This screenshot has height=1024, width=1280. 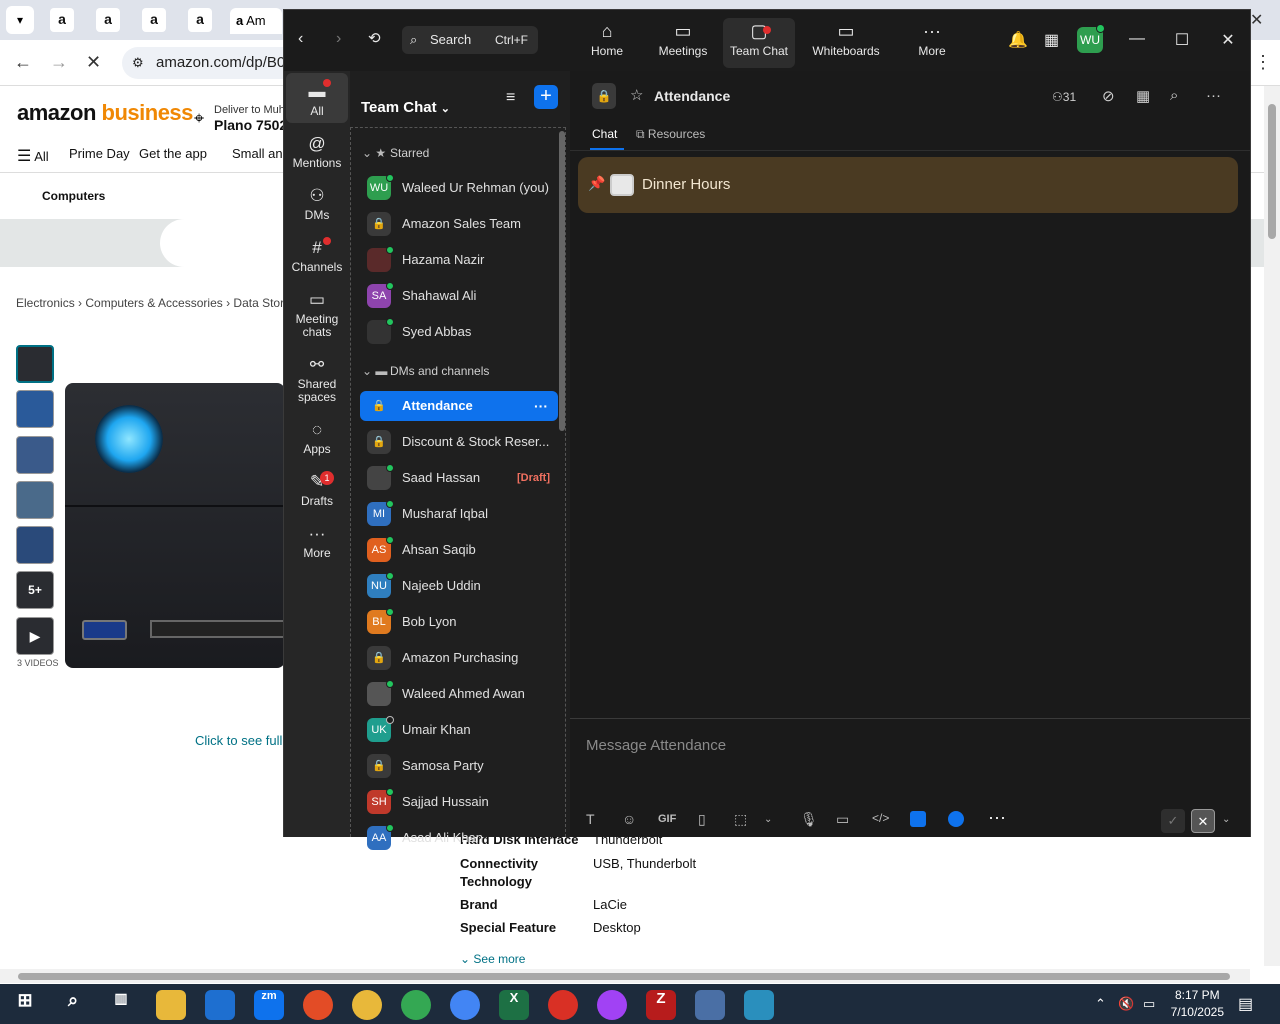 I want to click on star-icon: ☆, so click(x=636, y=95).